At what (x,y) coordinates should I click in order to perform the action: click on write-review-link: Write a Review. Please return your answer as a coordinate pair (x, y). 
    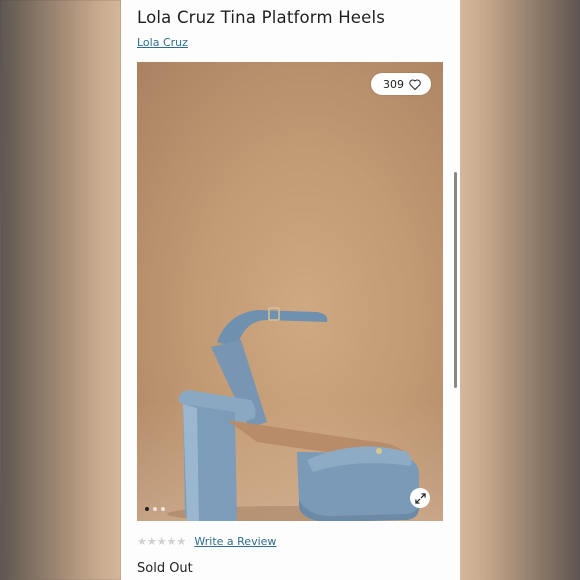
    Looking at the image, I should click on (235, 541).